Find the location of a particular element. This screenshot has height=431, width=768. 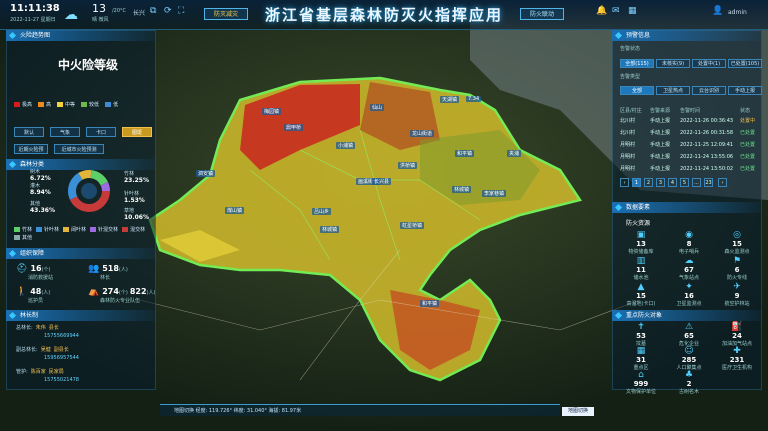

map-label: 7.34 is located at coordinates (474, 99).